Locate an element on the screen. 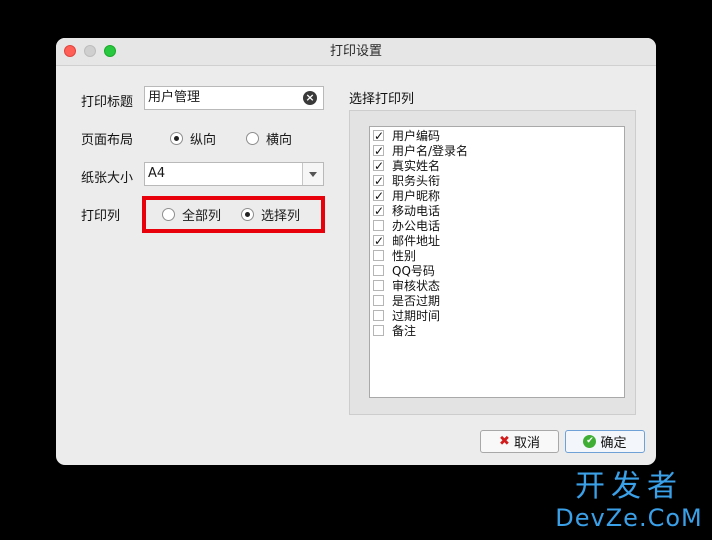 The height and width of the screenshot is (540, 712). list-item: ✓ 职务头衔 is located at coordinates (497, 180).